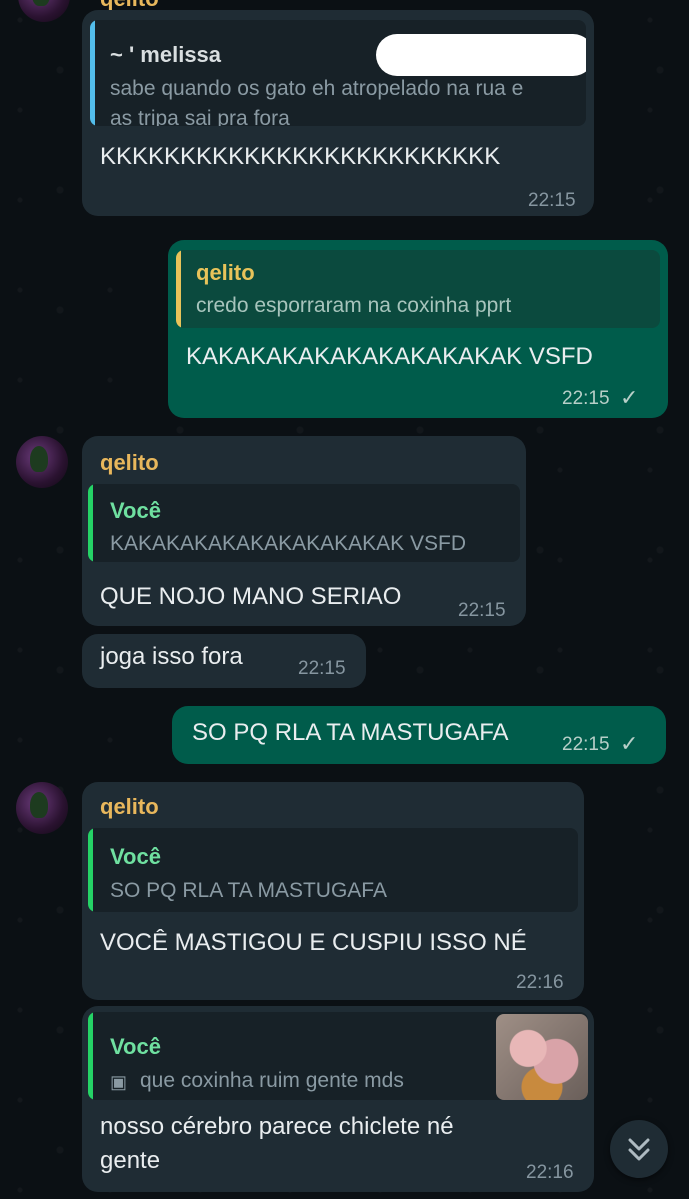 The width and height of the screenshot is (689, 1199). I want to click on message-text: VOCÊ MASTIGOU E CUSPIU ISSO NÉ, so click(313, 942).